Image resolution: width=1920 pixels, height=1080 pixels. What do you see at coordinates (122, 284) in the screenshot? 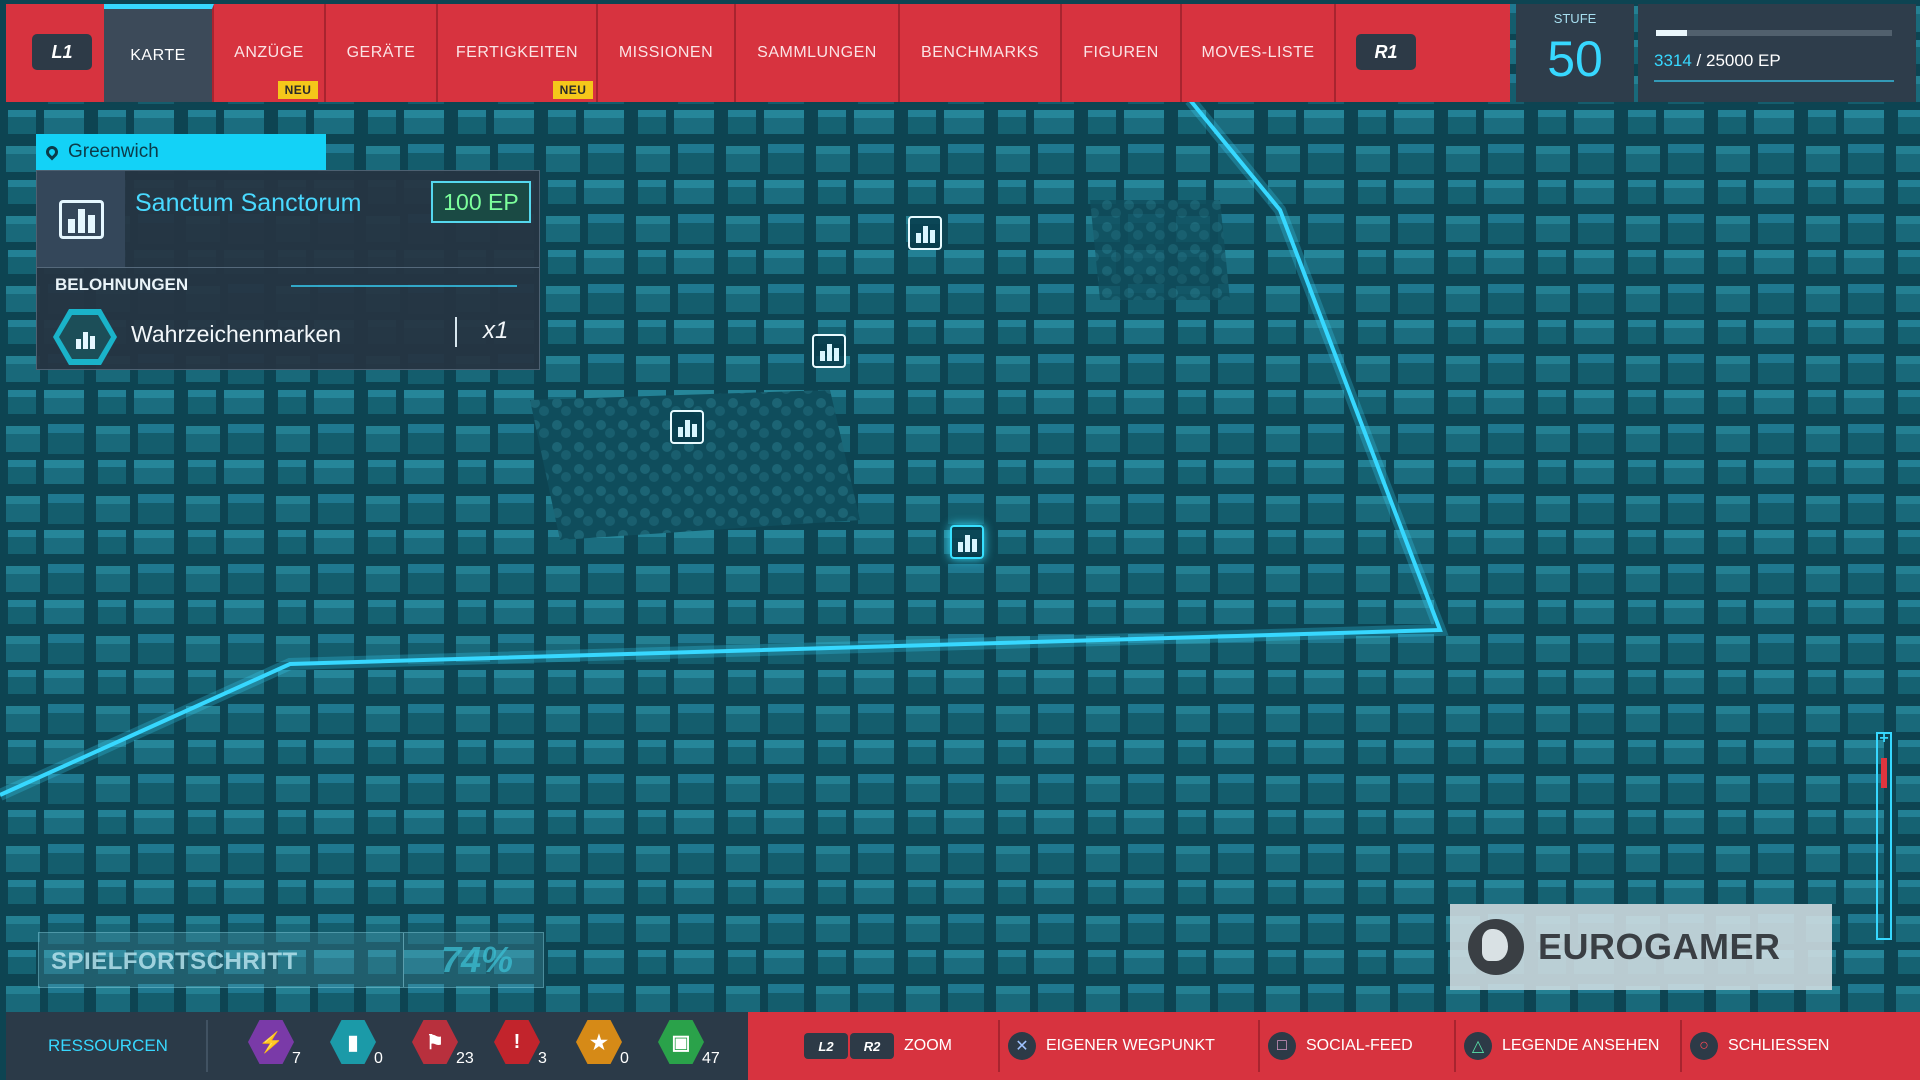
I see `rewards-heading: BELOHNUNGEN` at bounding box center [122, 284].